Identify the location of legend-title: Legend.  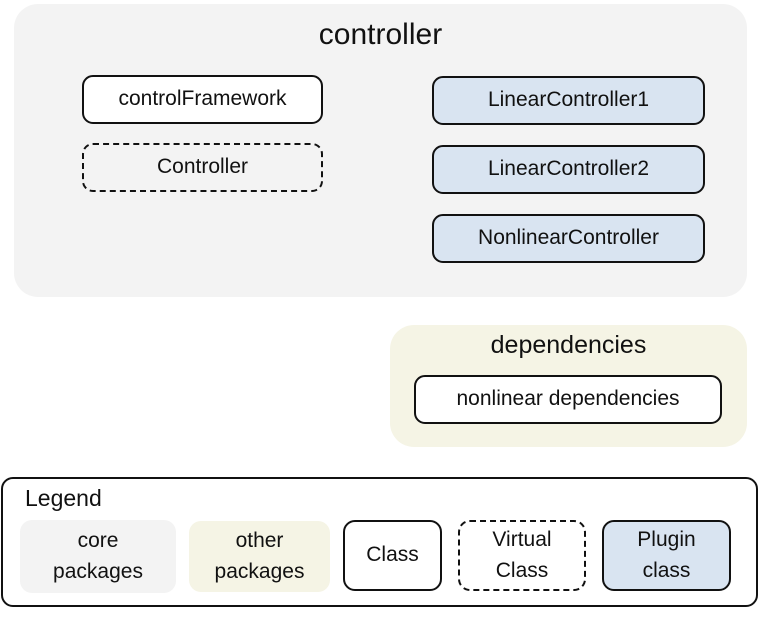
(63, 498).